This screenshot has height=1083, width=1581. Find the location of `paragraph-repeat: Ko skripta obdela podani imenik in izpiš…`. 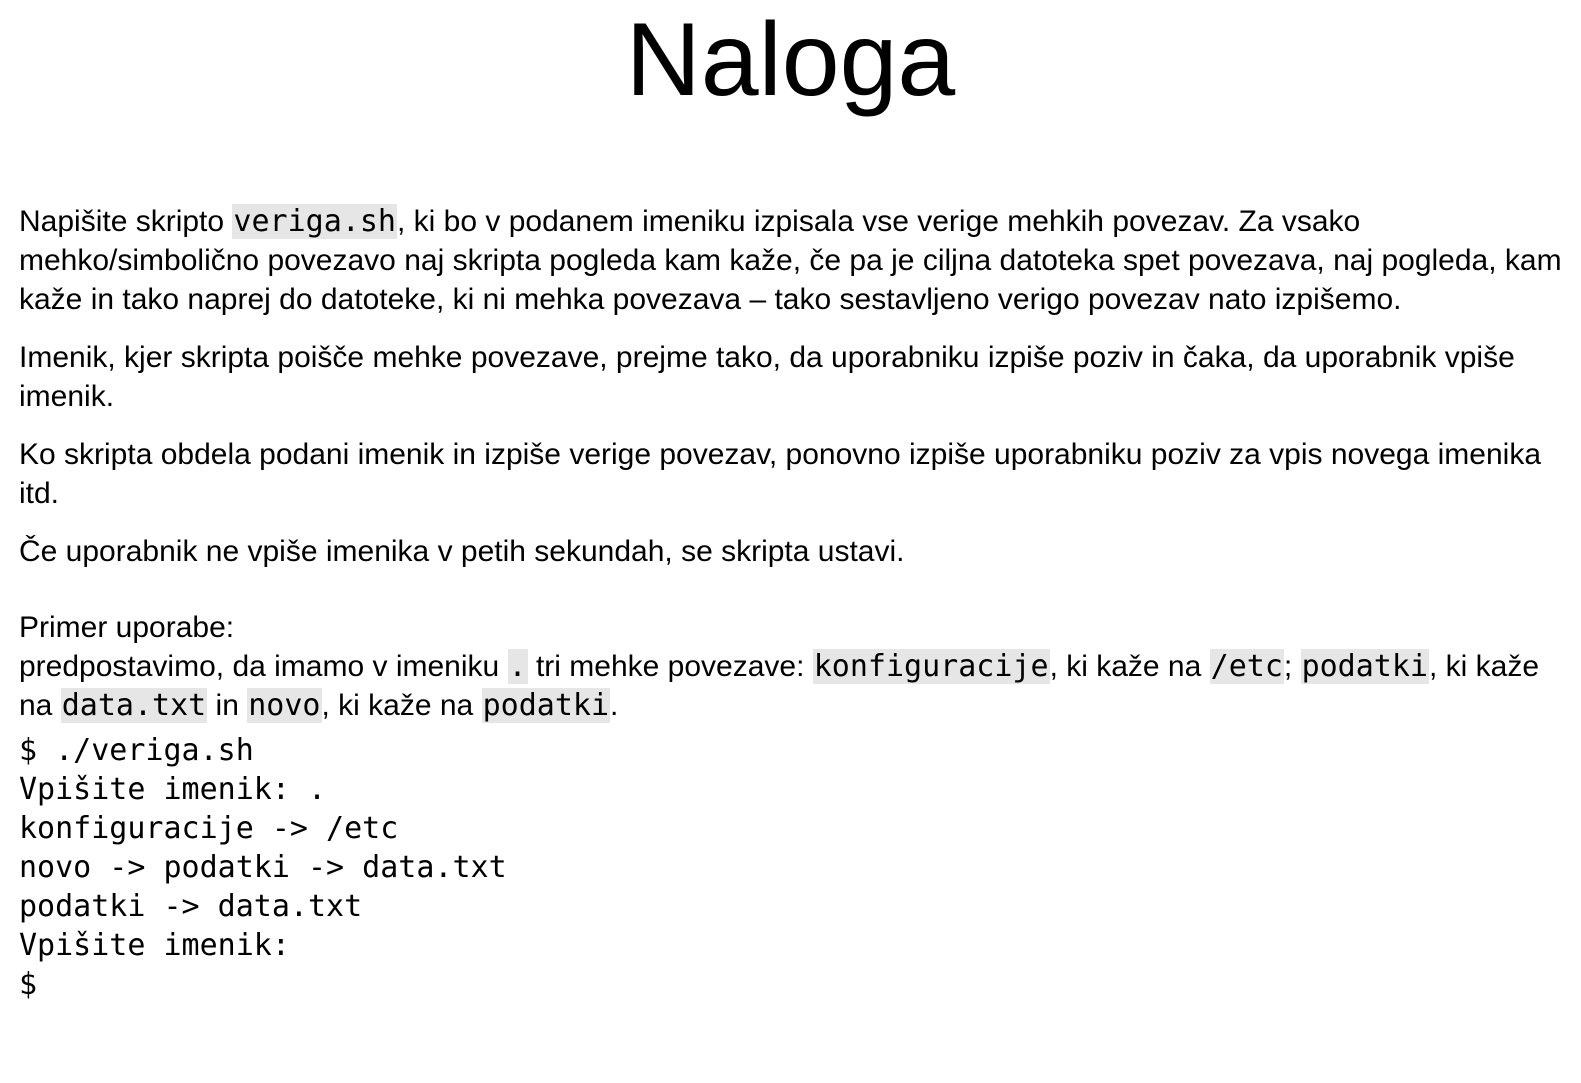

paragraph-repeat: Ko skripta obdela podani imenik in izpiš… is located at coordinates (780, 474).